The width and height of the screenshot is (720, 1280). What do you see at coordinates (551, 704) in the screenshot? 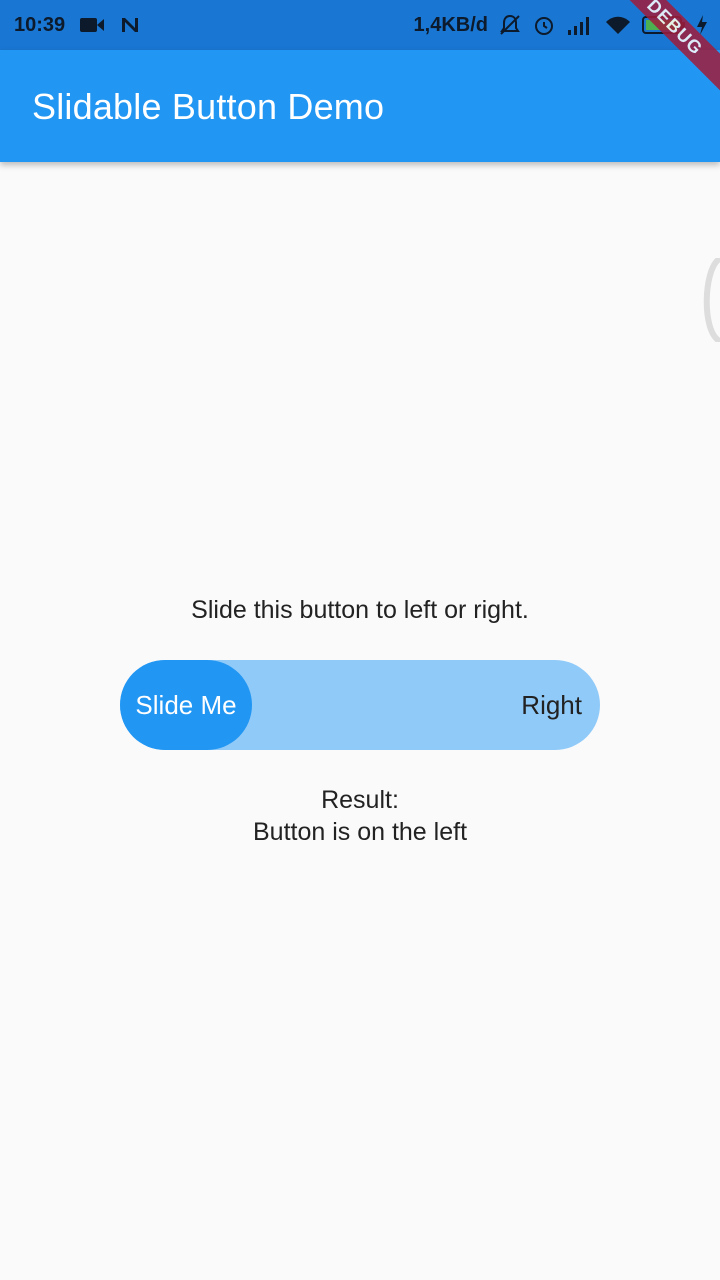
I see `right-label: Right` at bounding box center [551, 704].